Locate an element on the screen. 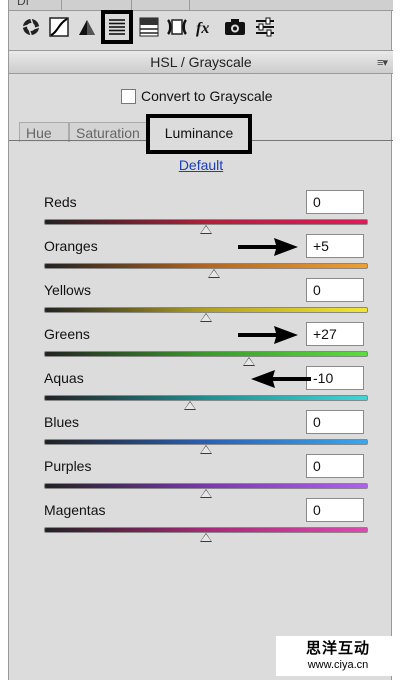 The height and width of the screenshot is (680, 404). watermark-url: www.ciya.cn is located at coordinates (338, 665).